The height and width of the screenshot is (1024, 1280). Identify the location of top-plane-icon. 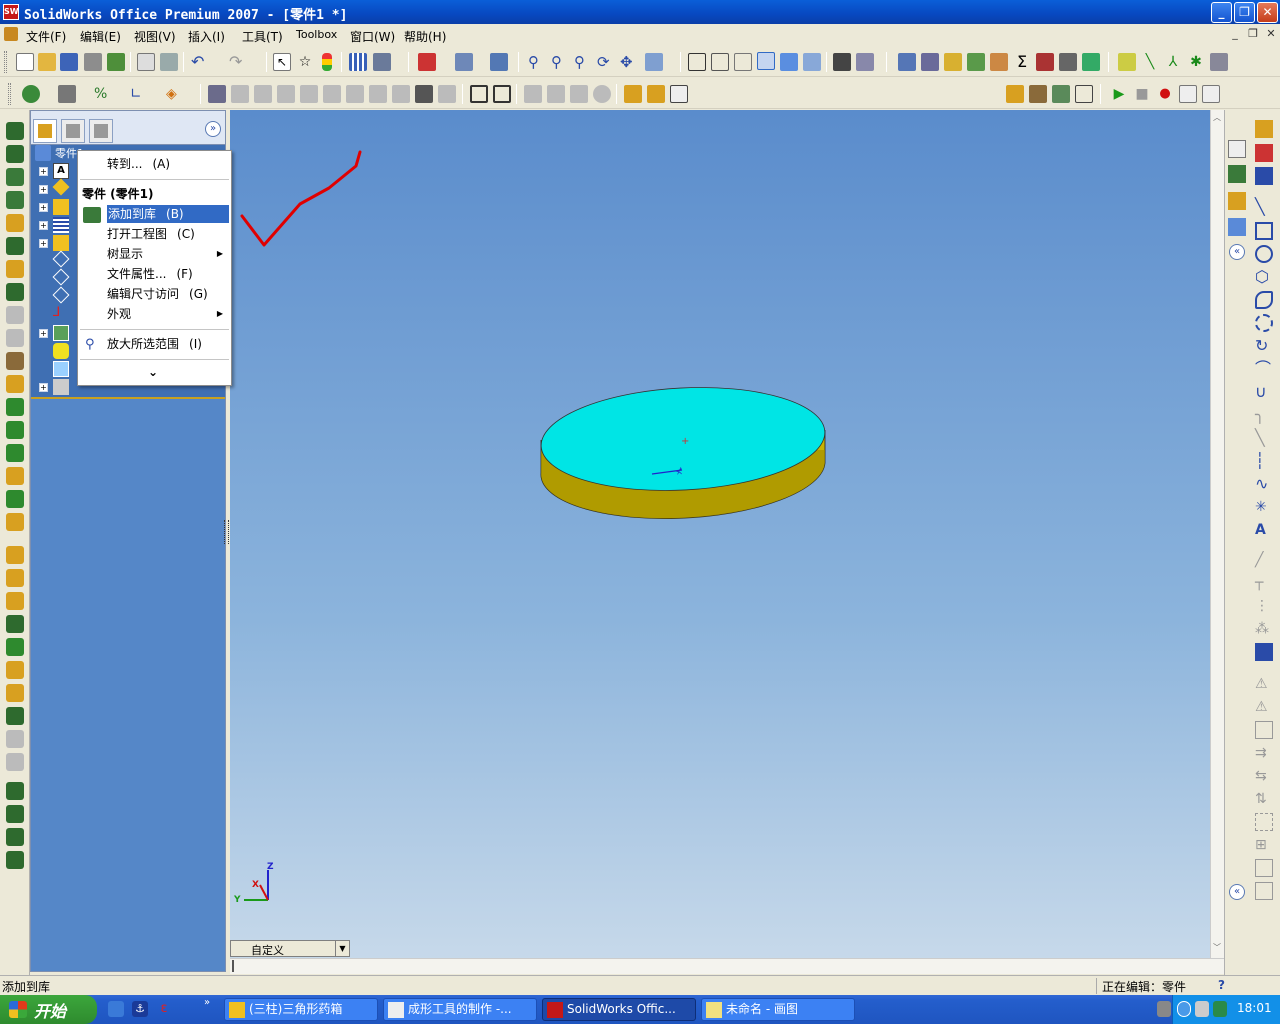
(61, 277).